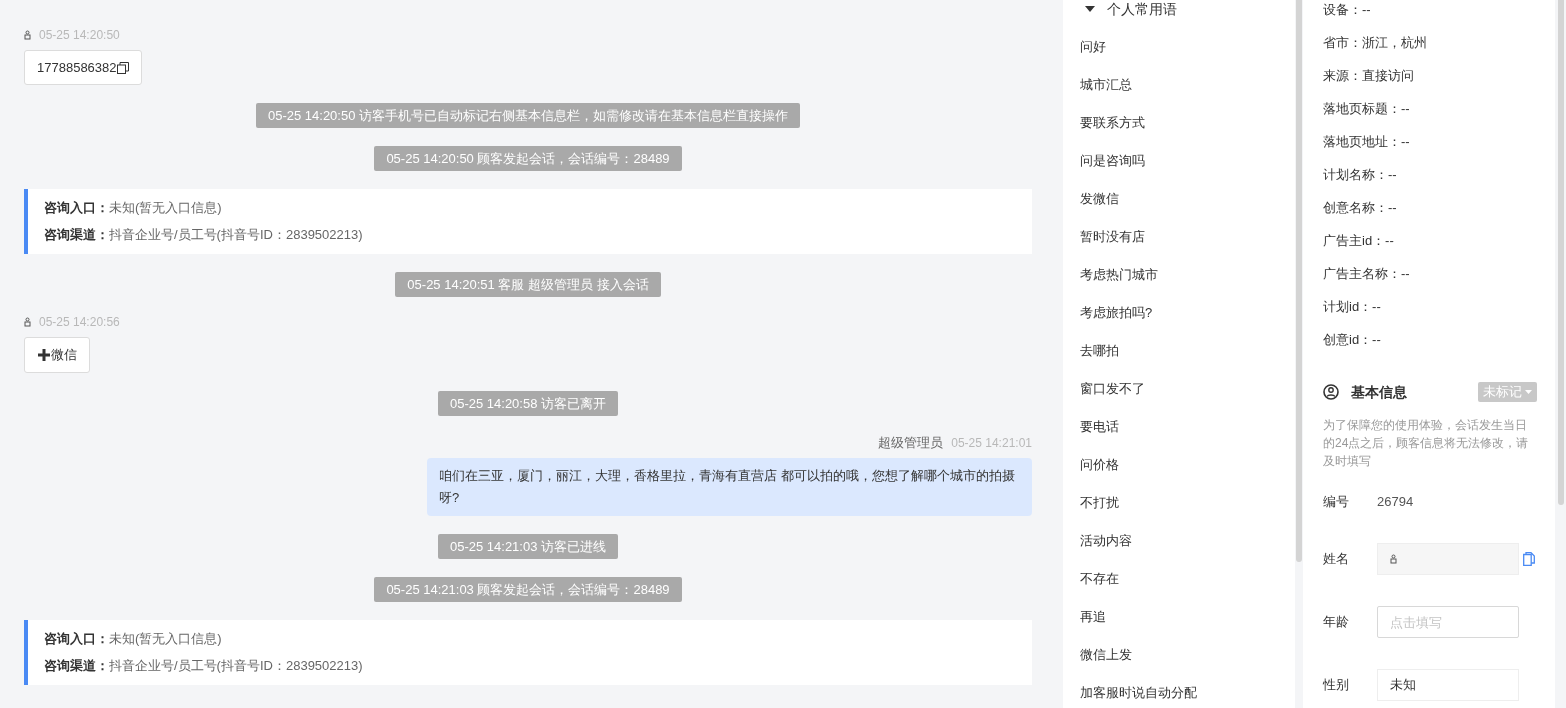 This screenshot has height=708, width=1566. I want to click on sender-name: 超级管理员, so click(911, 443).